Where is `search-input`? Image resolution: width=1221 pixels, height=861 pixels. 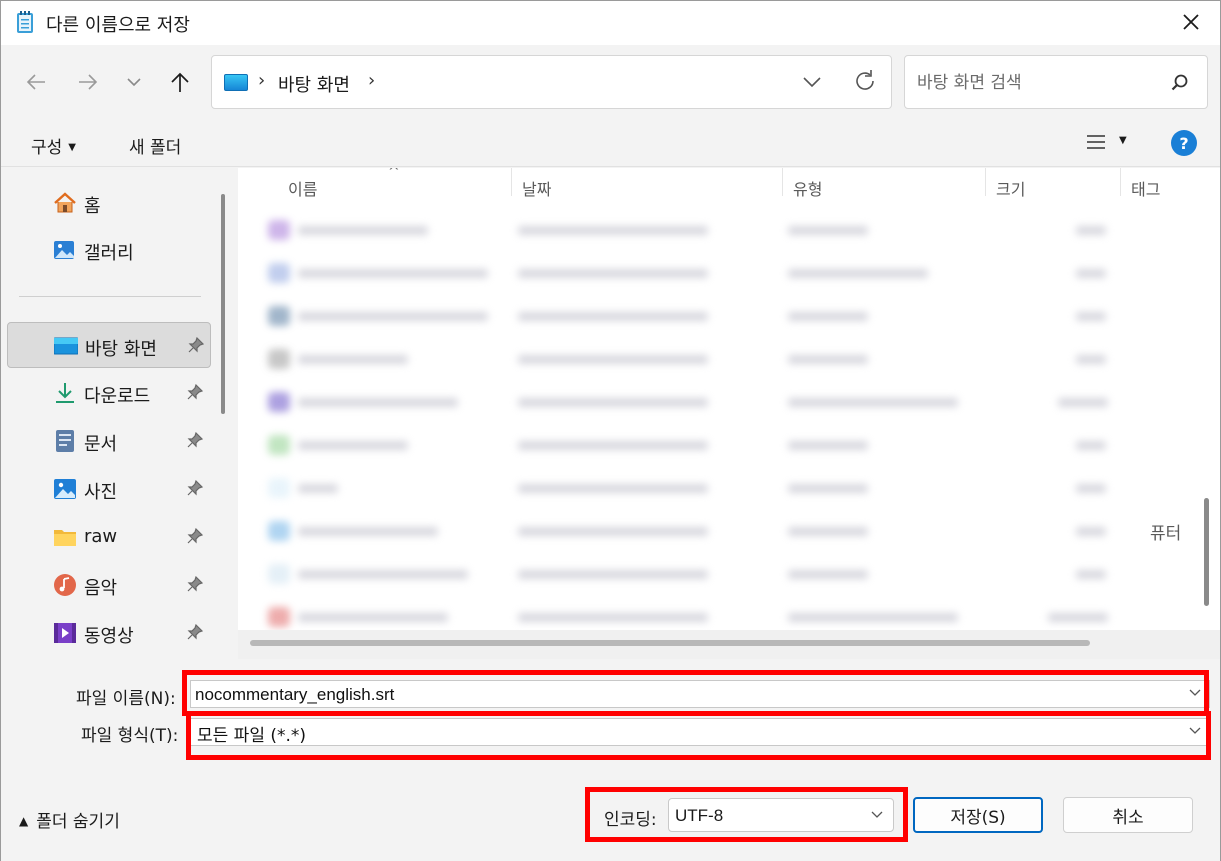
search-input is located at coordinates (1037, 83).